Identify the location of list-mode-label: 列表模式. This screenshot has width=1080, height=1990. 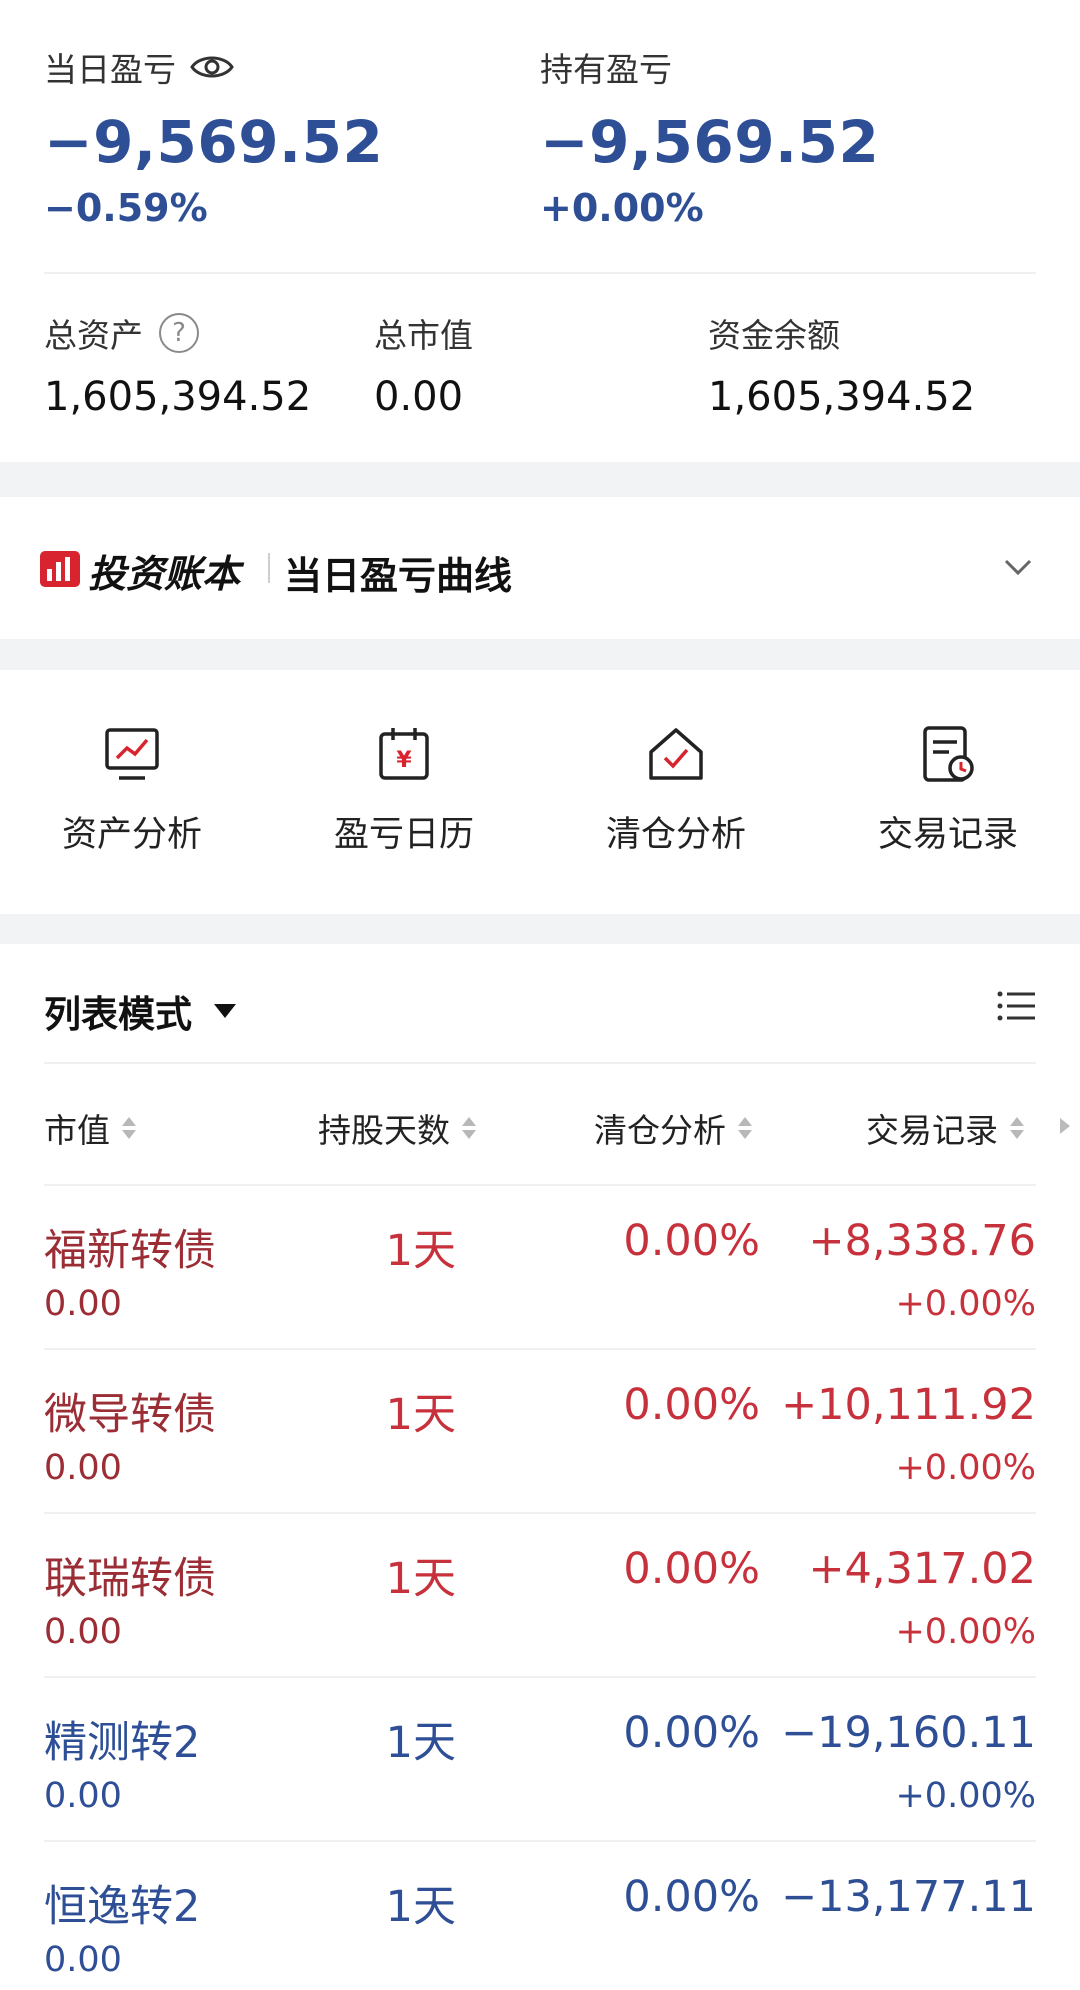
(118, 1014).